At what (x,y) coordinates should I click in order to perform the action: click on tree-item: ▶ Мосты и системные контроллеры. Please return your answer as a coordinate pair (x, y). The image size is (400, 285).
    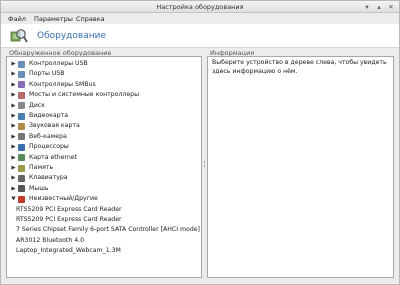
    Looking at the image, I should click on (102, 95).